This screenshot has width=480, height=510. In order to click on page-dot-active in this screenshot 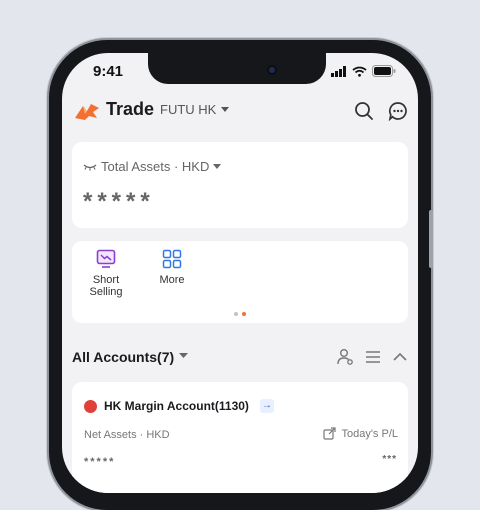, I will do `click(244, 314)`.